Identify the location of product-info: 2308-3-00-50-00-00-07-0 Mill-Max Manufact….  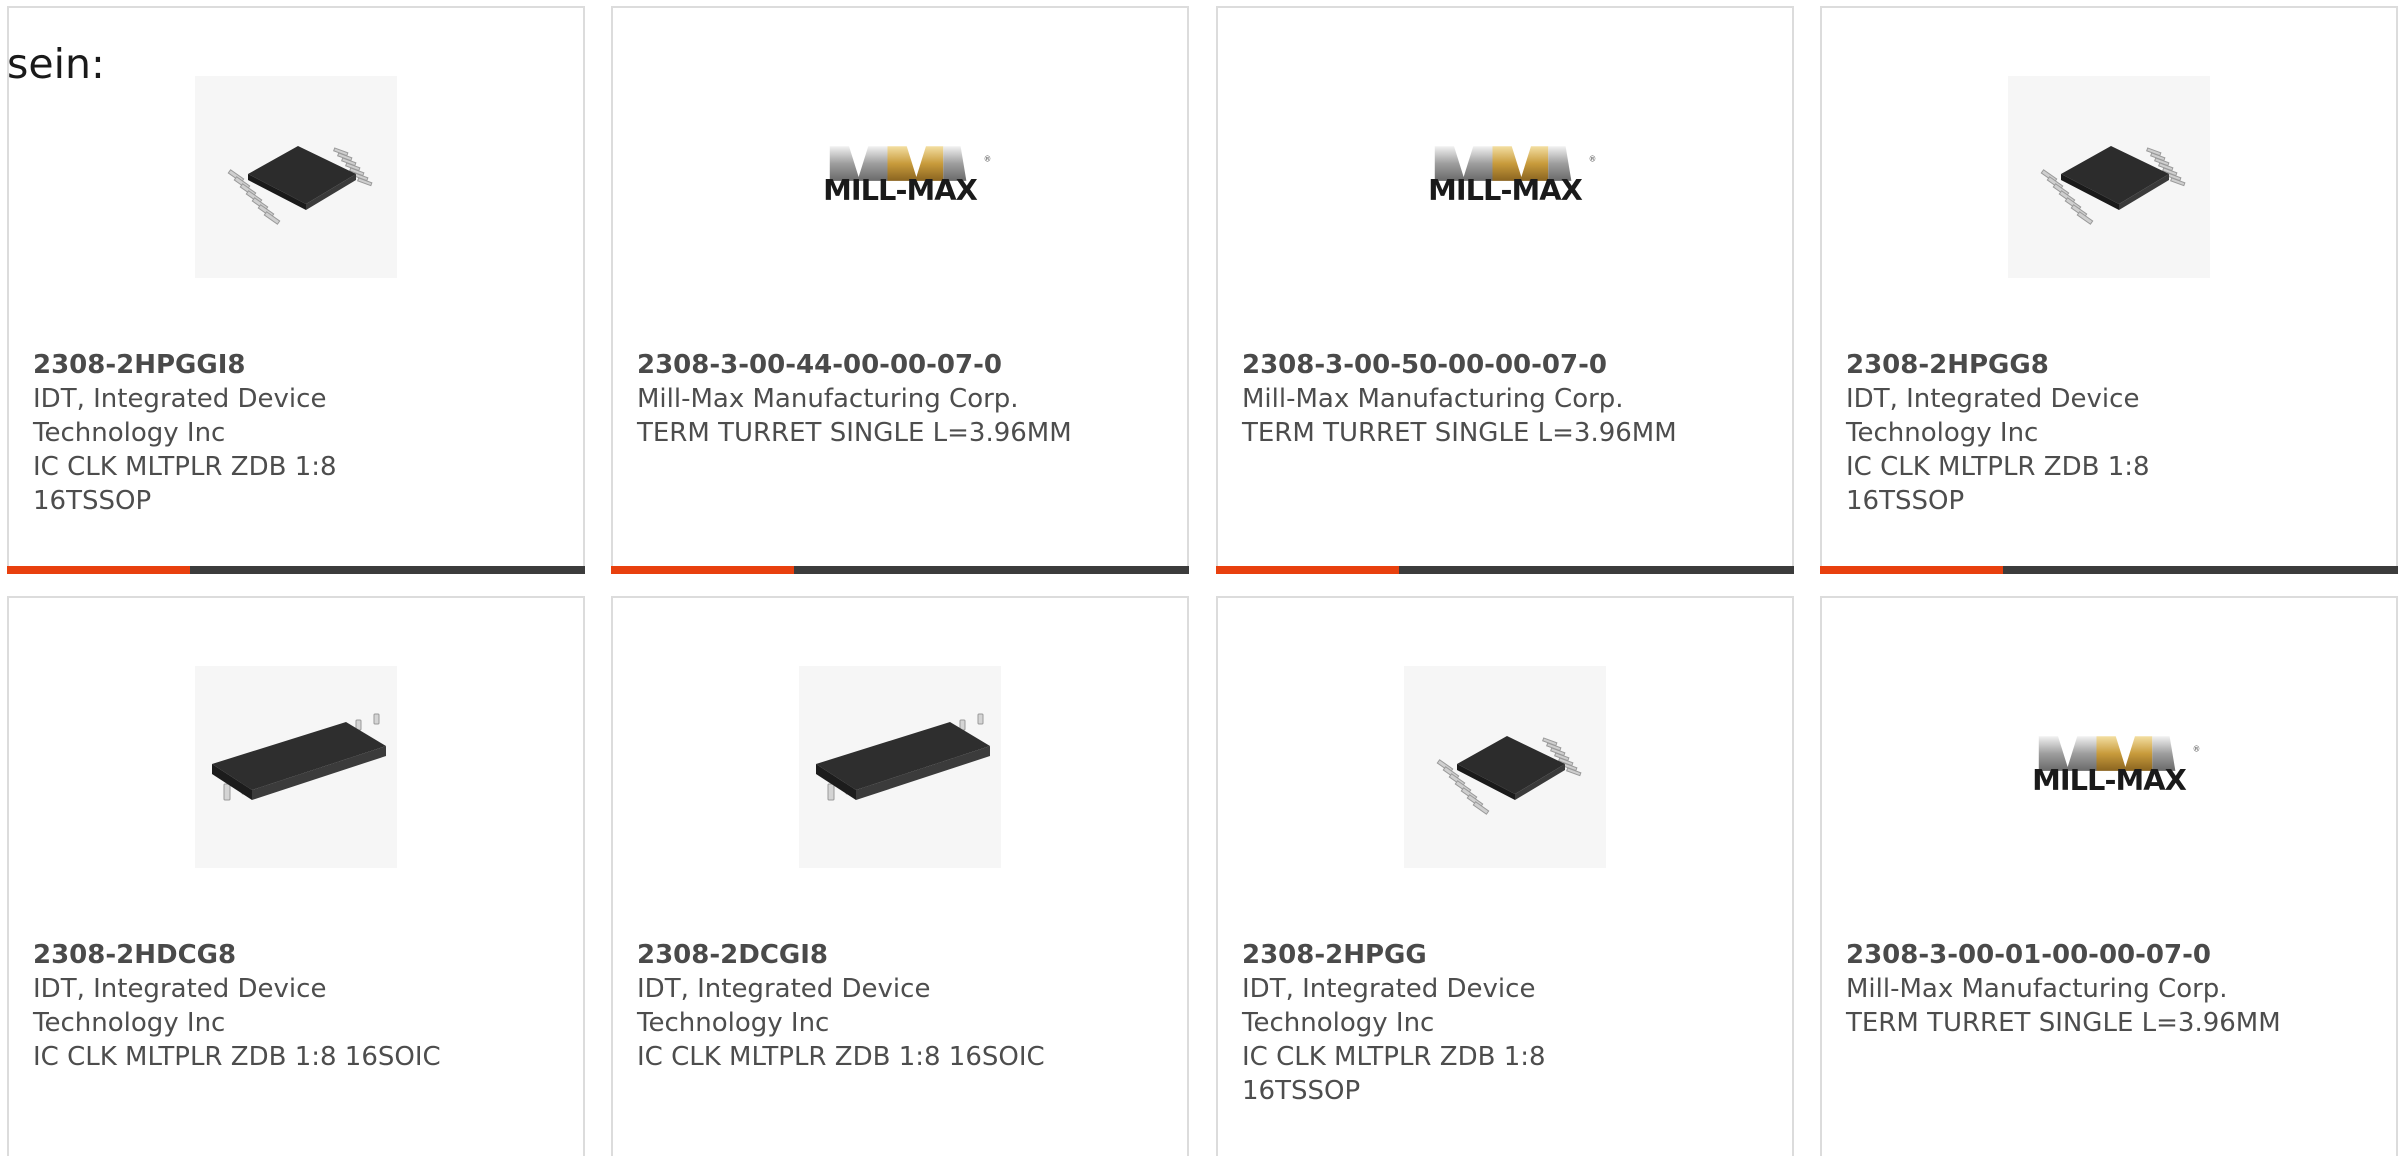
(1507, 399).